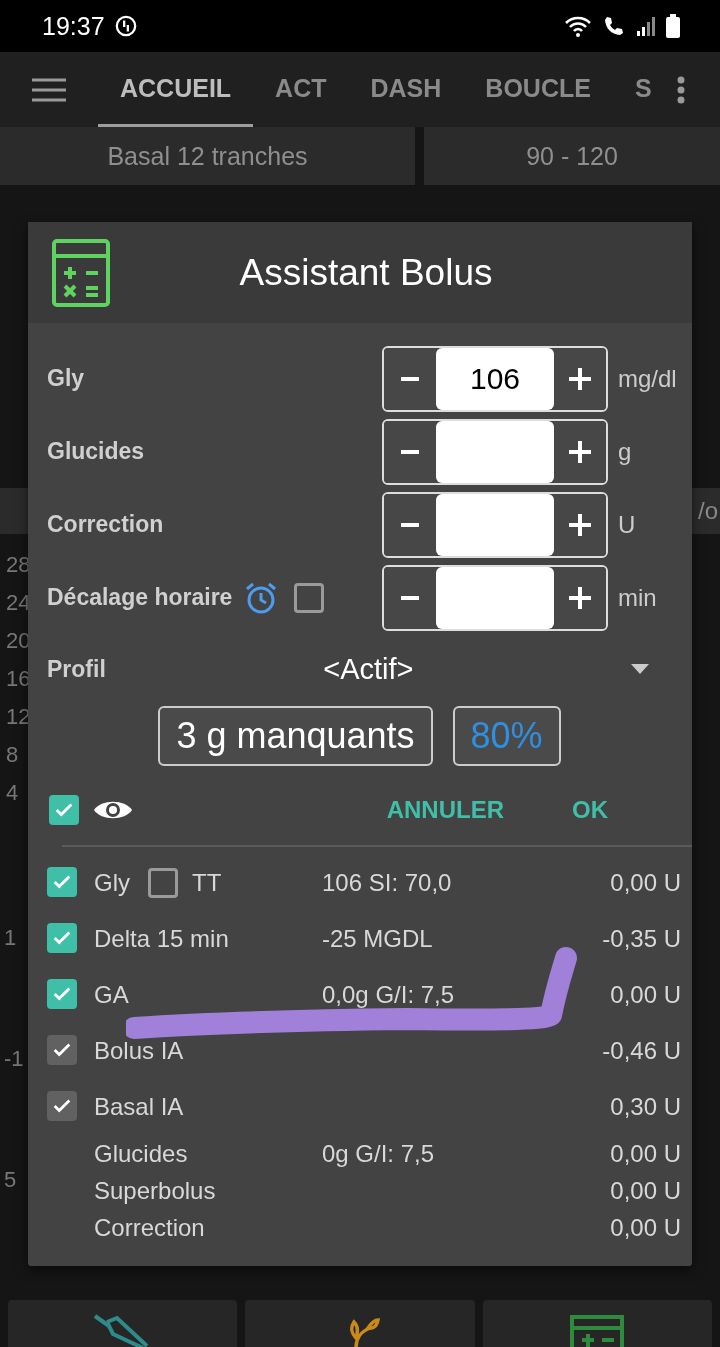  What do you see at coordinates (572, 156) in the screenshot?
I see `profile-button: 90 - 120` at bounding box center [572, 156].